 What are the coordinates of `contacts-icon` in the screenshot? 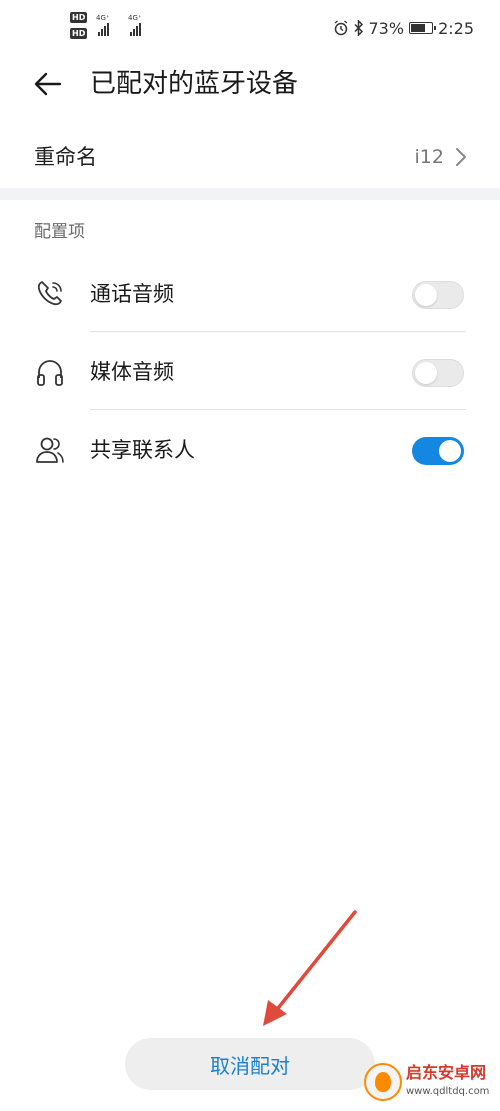 It's located at (50, 450).